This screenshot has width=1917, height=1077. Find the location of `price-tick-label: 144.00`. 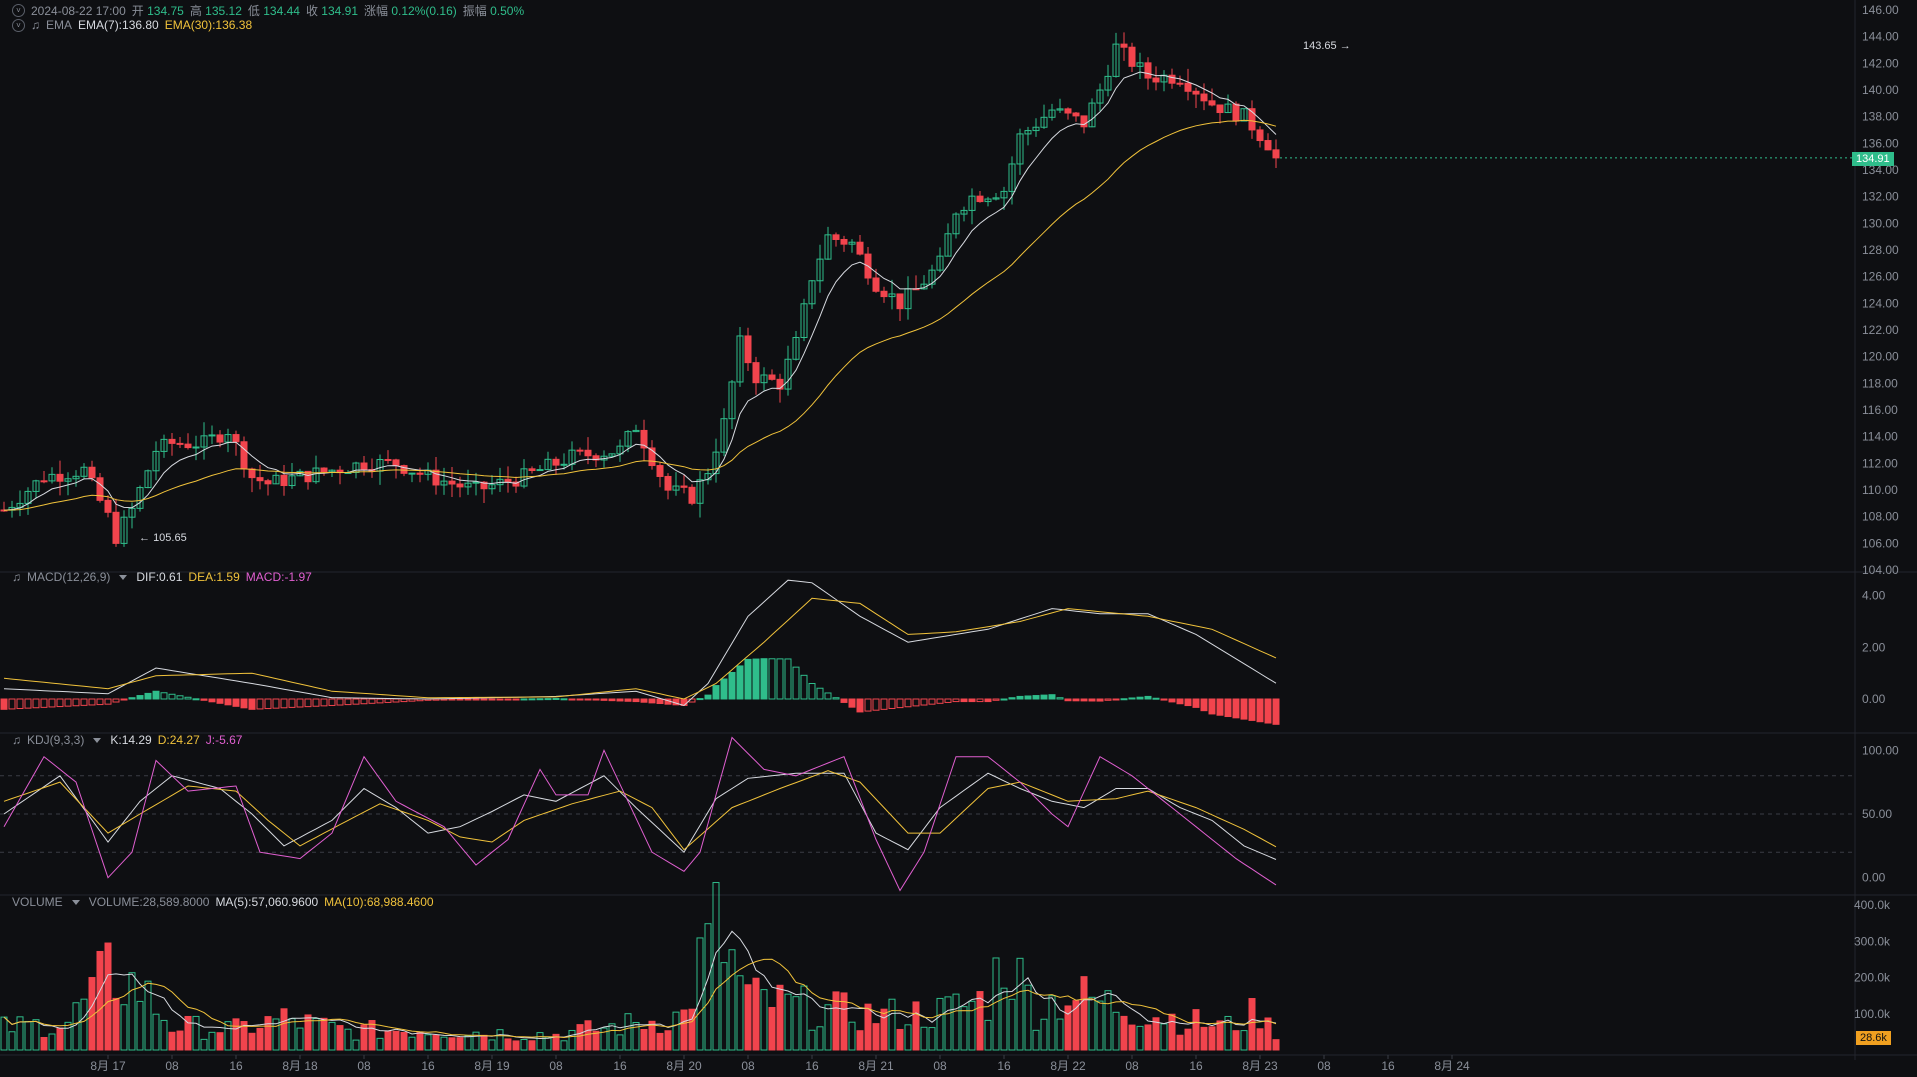

price-tick-label: 144.00 is located at coordinates (1880, 37).